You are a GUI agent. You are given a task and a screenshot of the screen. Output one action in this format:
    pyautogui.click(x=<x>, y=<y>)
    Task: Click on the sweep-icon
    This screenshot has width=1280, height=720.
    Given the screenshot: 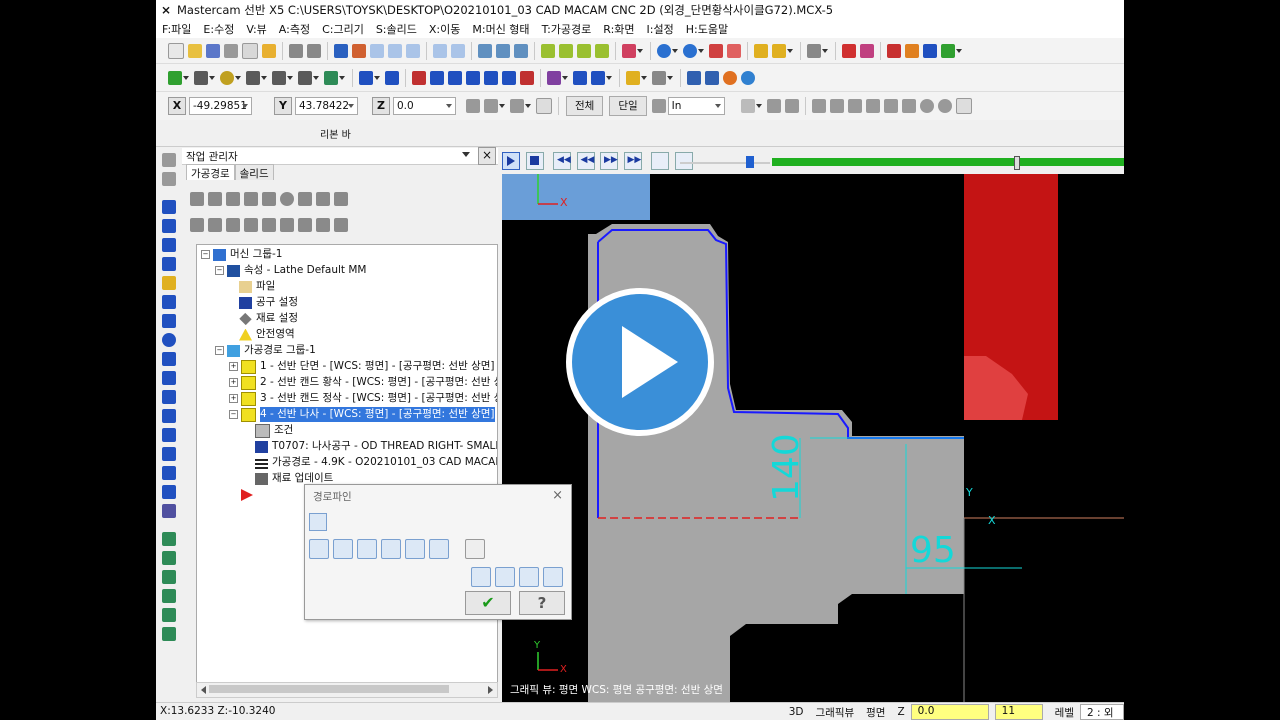 What is the action you would take?
    pyautogui.click(x=659, y=77)
    